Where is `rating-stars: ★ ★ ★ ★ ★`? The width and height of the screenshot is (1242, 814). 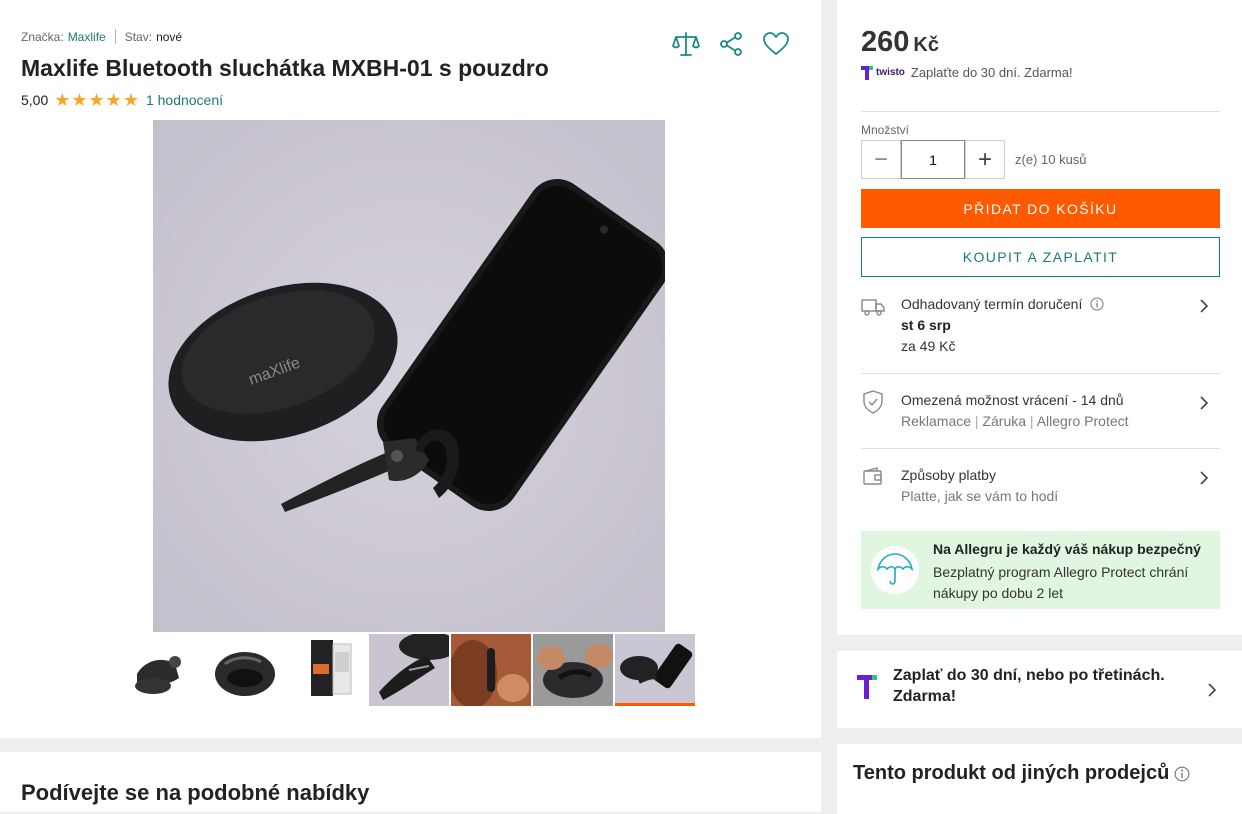
rating-stars: ★ ★ ★ ★ ★ is located at coordinates (97, 100).